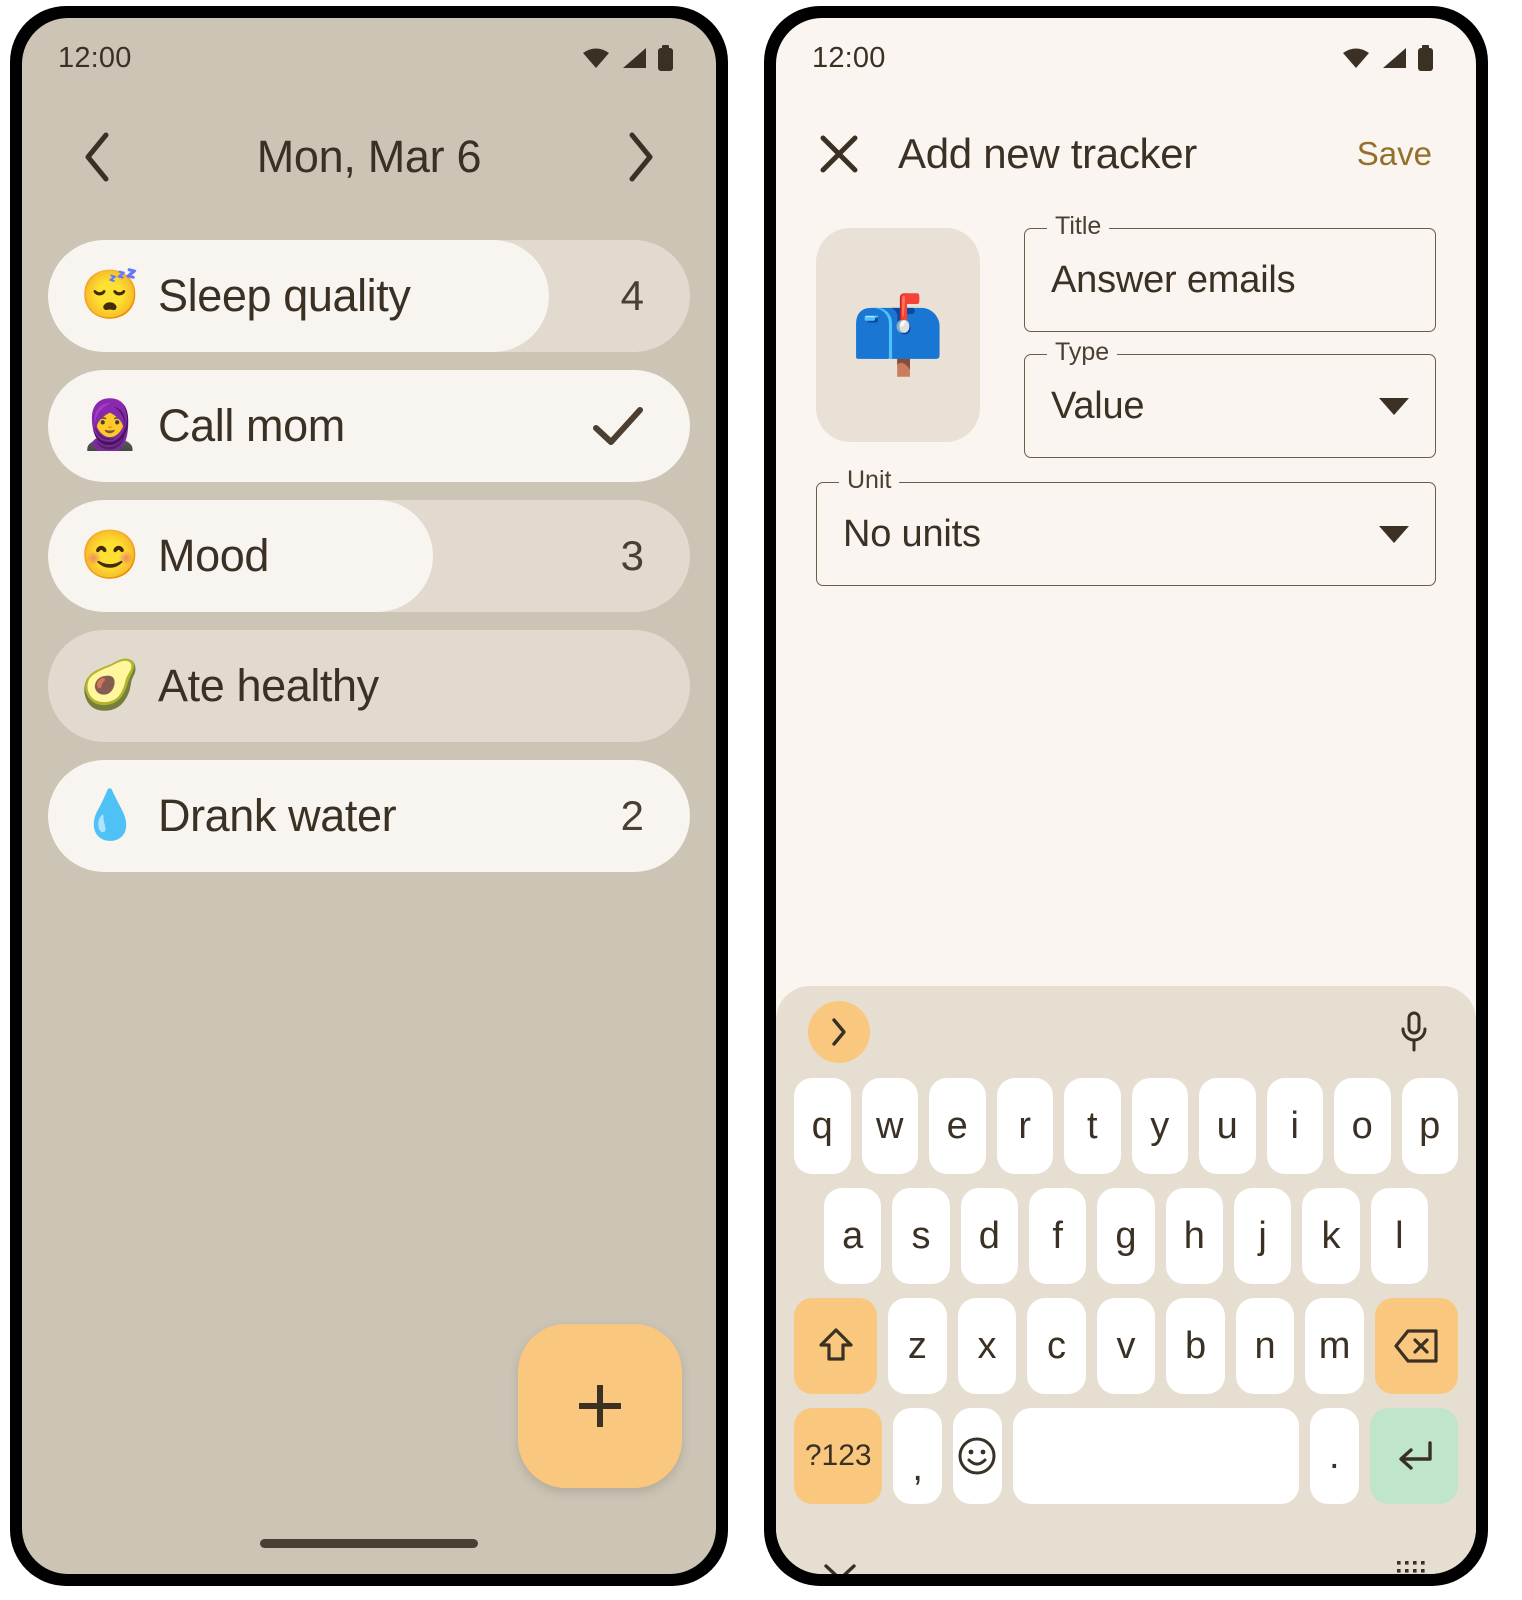 The image size is (1522, 1600). I want to click on emoji-picker-tile: 📫, so click(898, 335).